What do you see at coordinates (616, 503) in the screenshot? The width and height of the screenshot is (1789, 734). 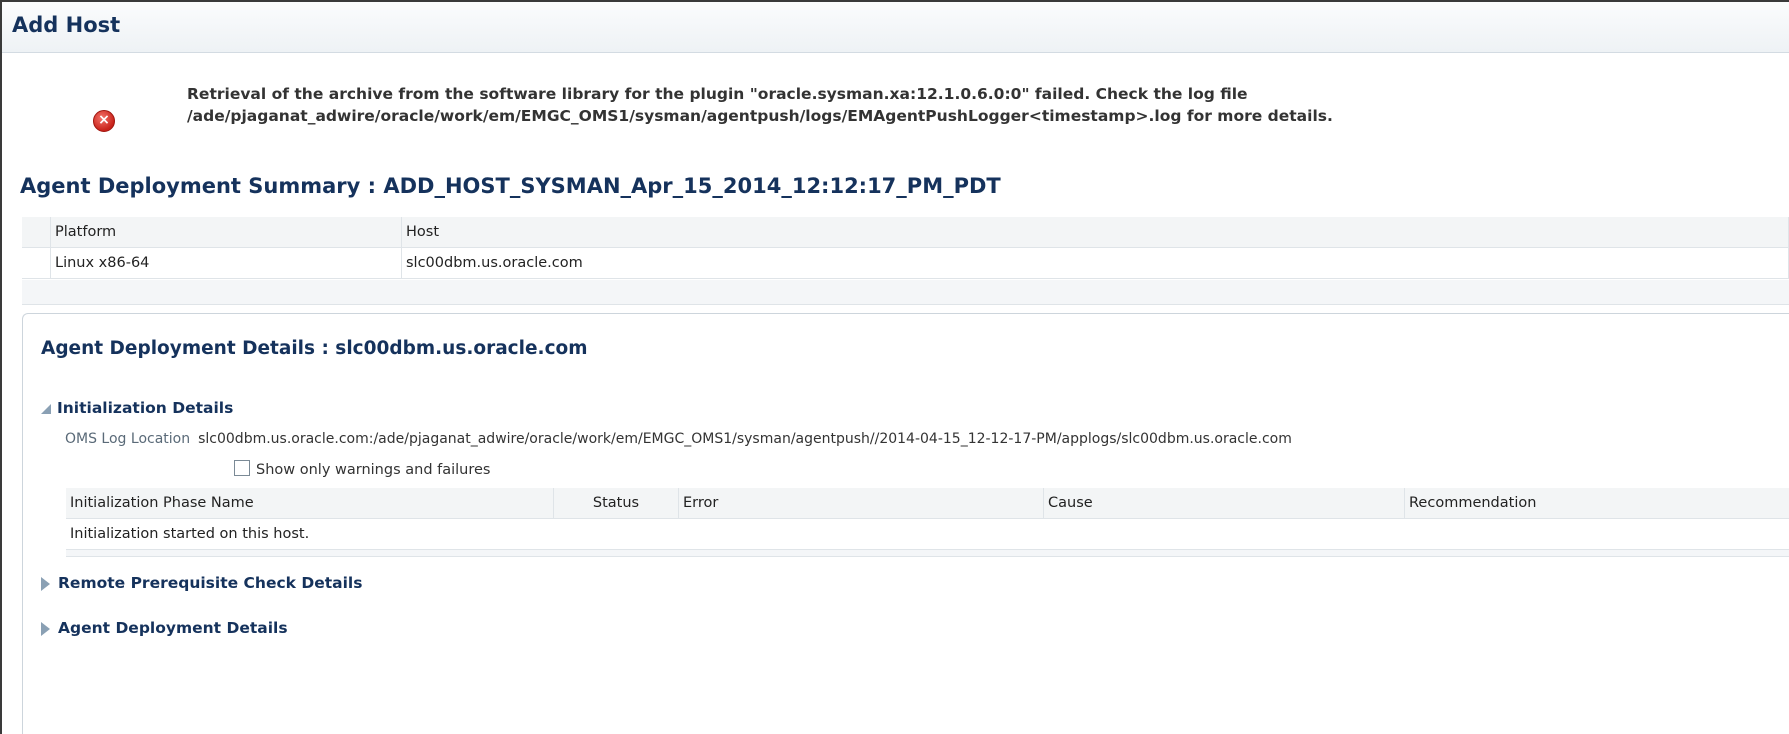 I see `column-header-status: Status` at bounding box center [616, 503].